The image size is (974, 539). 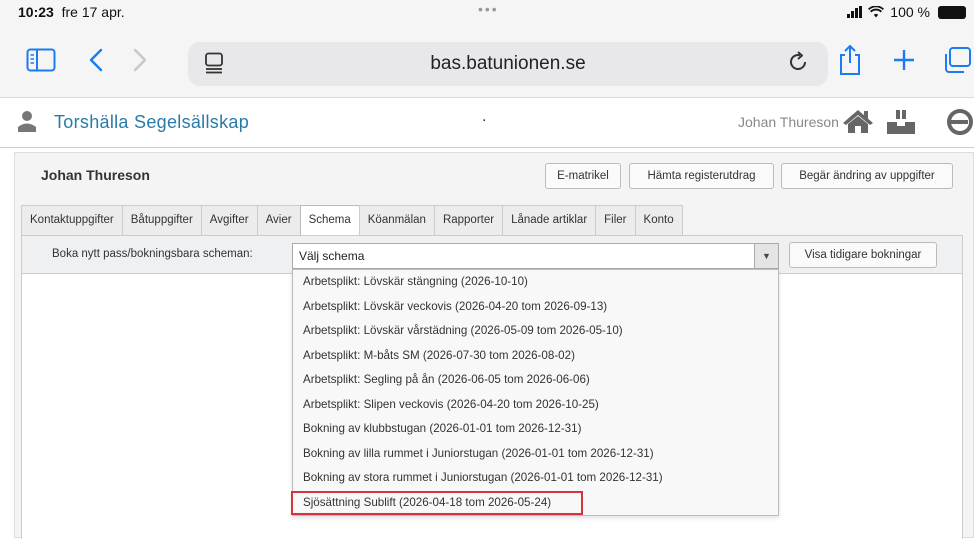 What do you see at coordinates (799, 62) in the screenshot?
I see `reload-icon` at bounding box center [799, 62].